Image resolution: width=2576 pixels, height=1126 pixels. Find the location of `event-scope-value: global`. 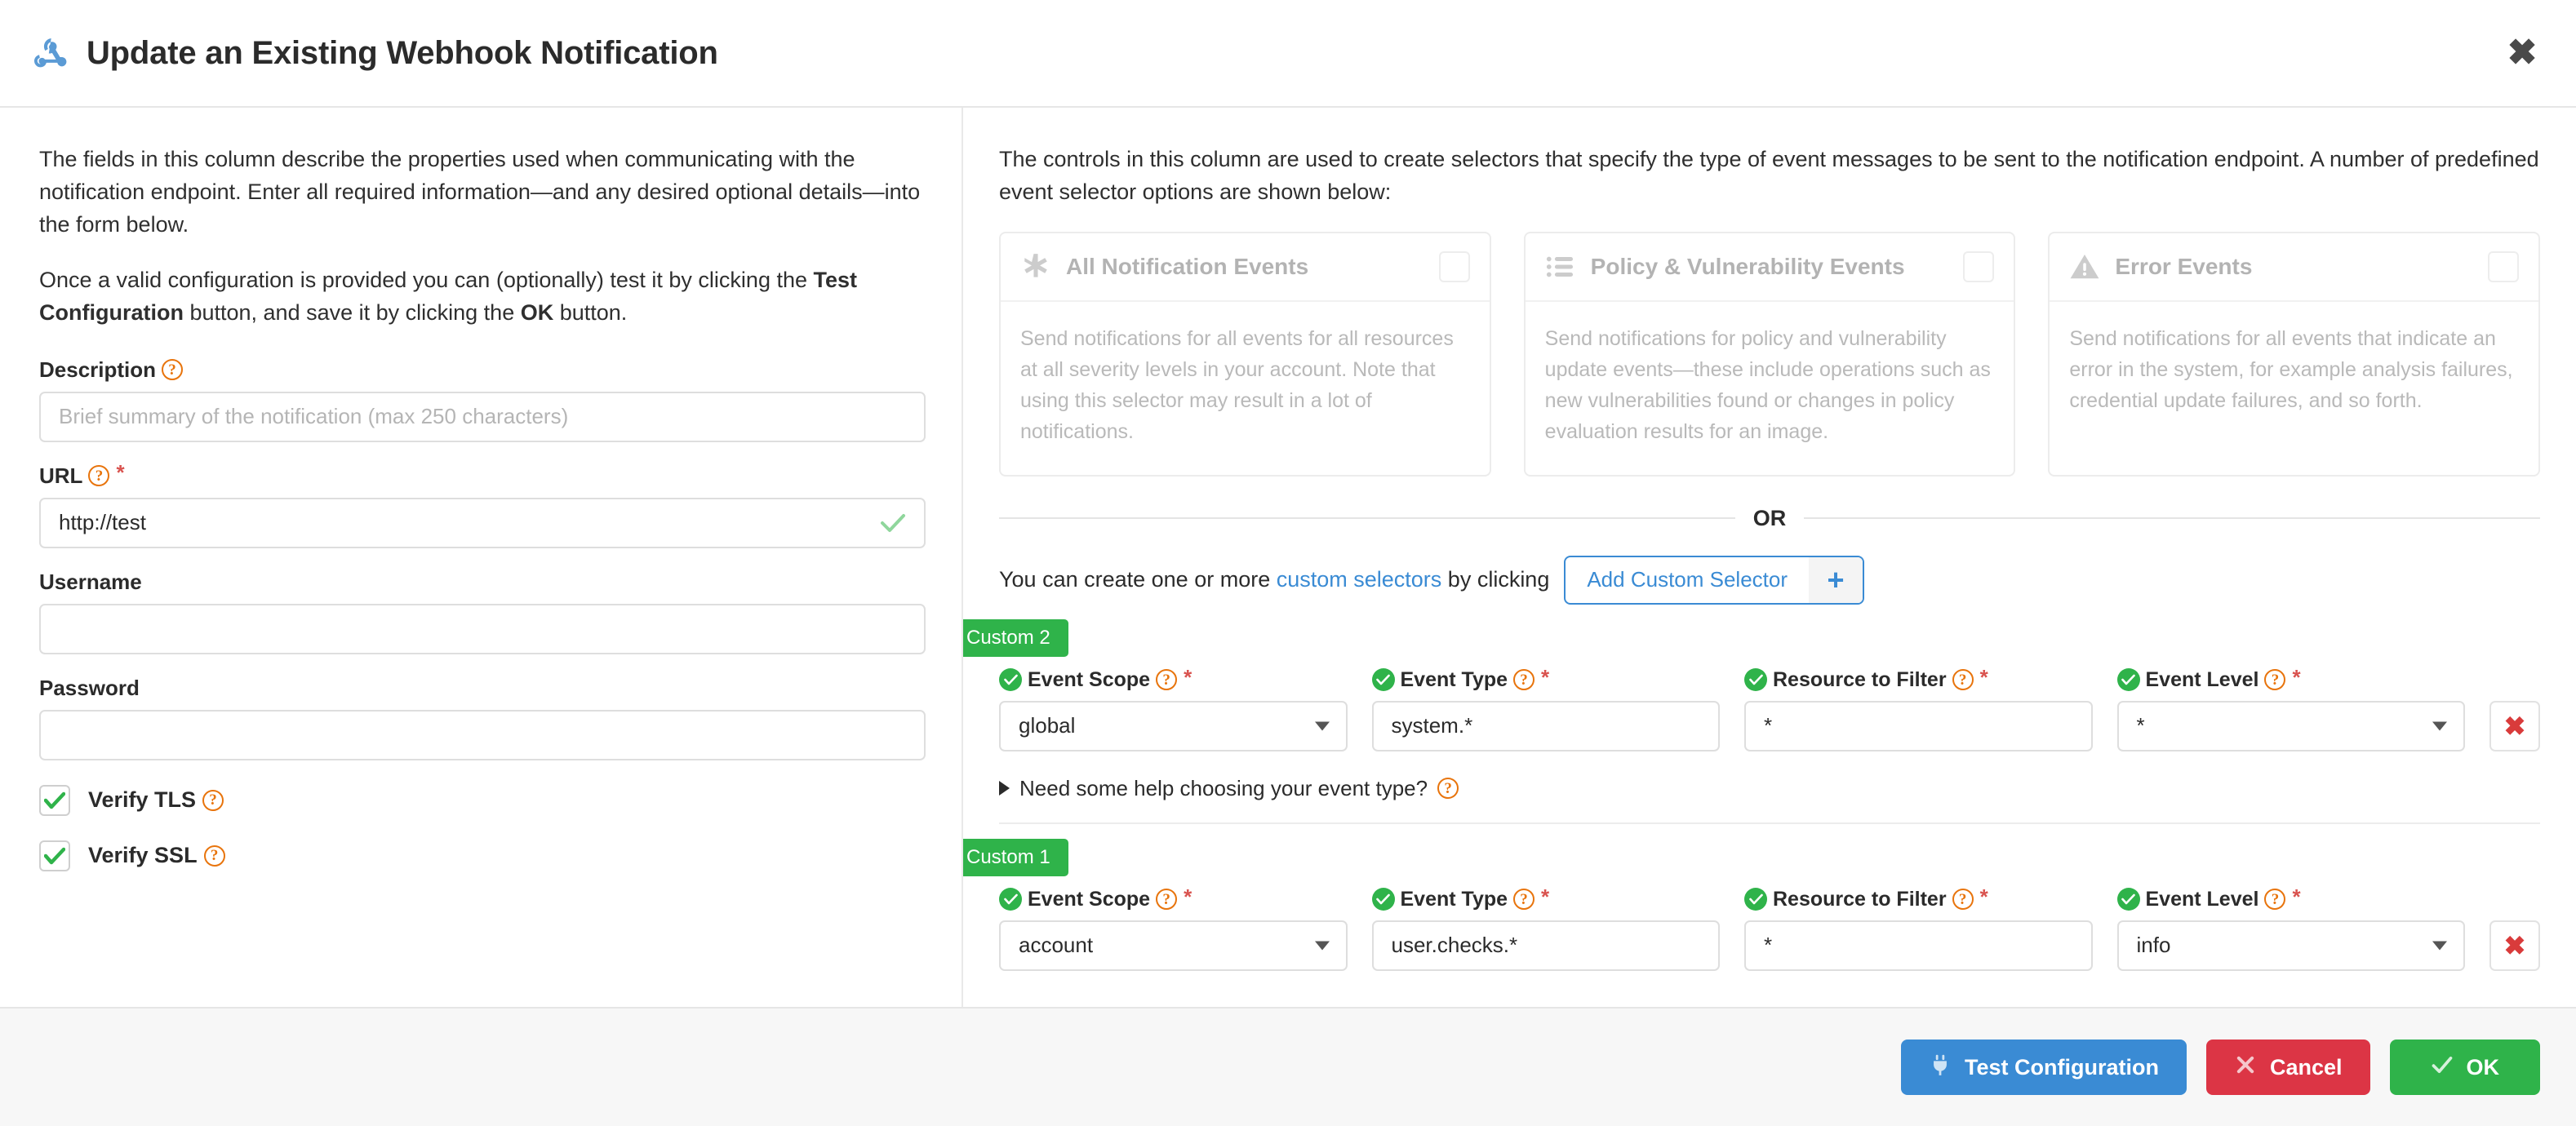

event-scope-value: global is located at coordinates (1047, 725).